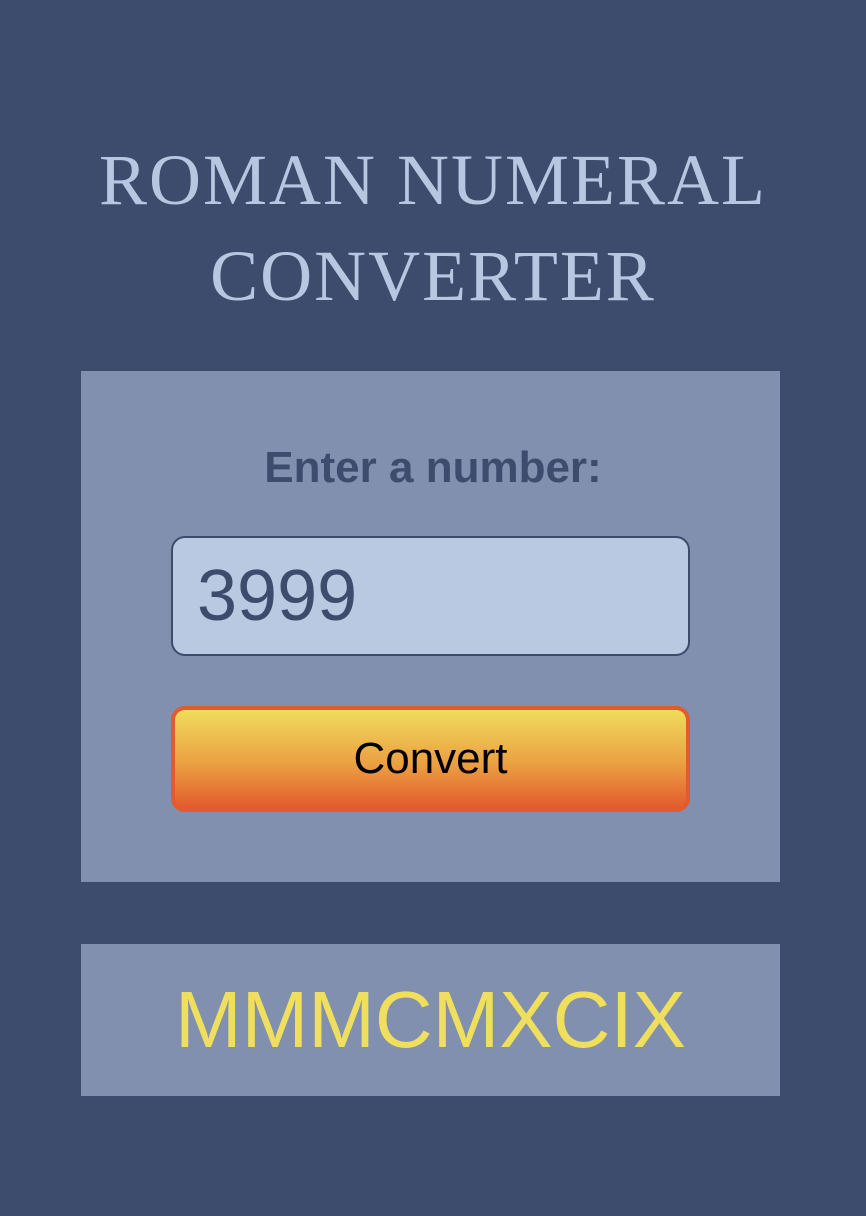  I want to click on page-title-line-2: CONVERTER, so click(433, 276).